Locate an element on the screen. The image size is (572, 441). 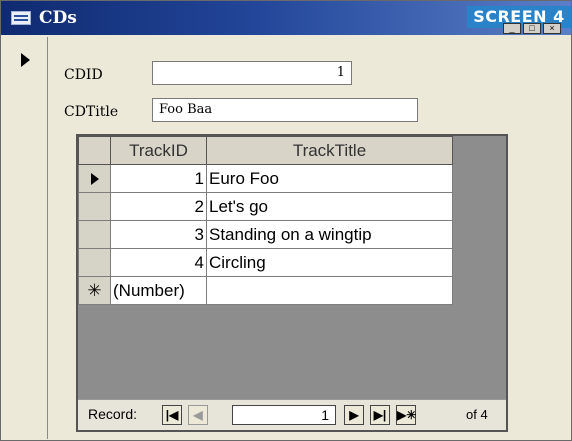
cdtitle-label: CDTitle is located at coordinates (91, 112).